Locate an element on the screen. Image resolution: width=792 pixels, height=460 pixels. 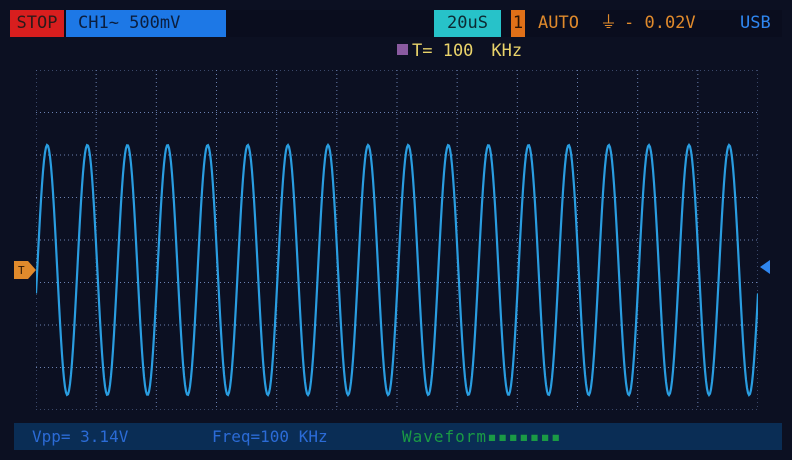
run-stop-indicator: STOP is located at coordinates (37, 23).